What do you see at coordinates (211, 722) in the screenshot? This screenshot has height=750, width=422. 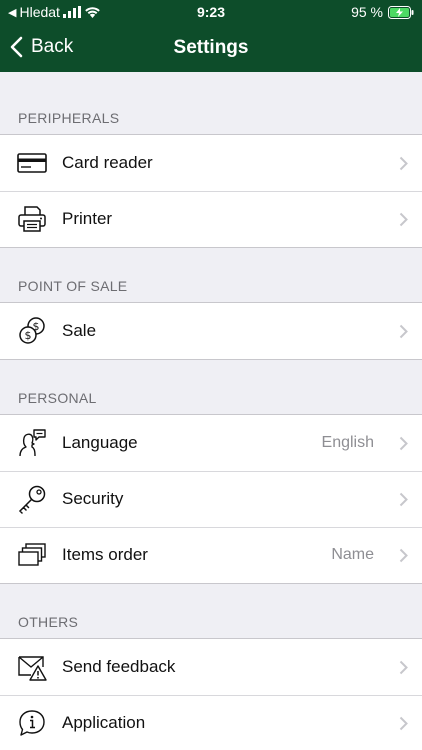 I see `settings-row-application: Application` at bounding box center [211, 722].